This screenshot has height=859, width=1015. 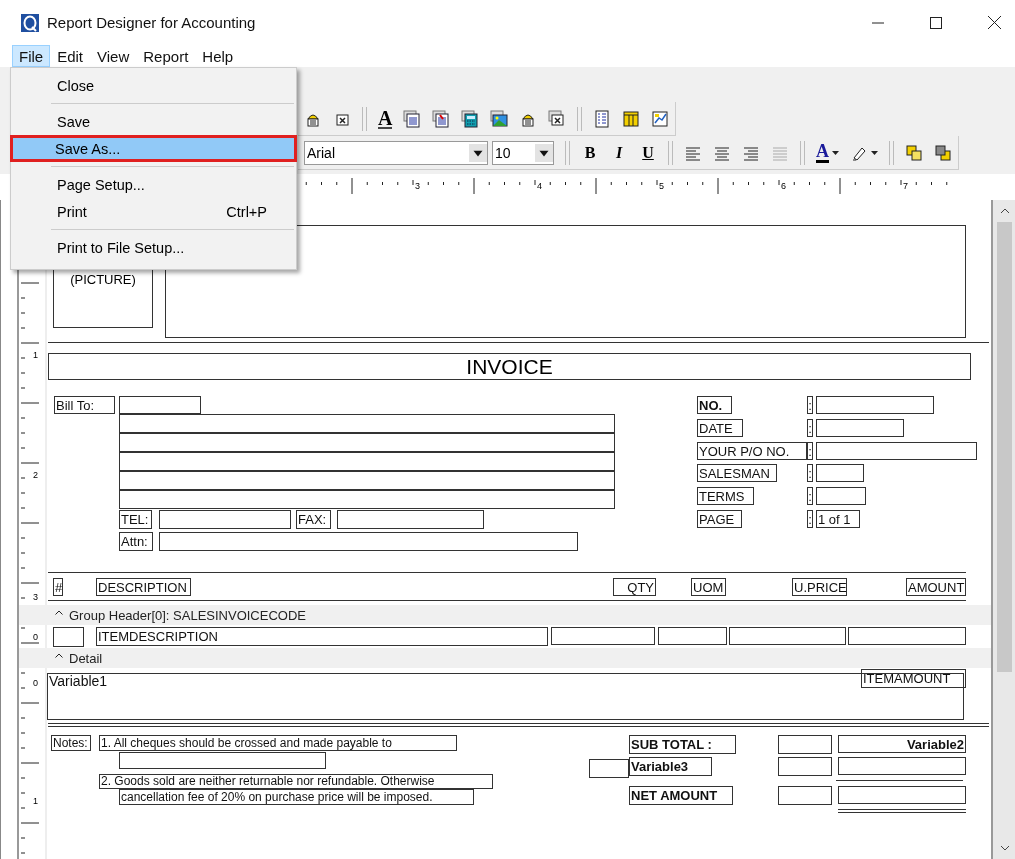 I want to click on list-icon, so click(x=602, y=118).